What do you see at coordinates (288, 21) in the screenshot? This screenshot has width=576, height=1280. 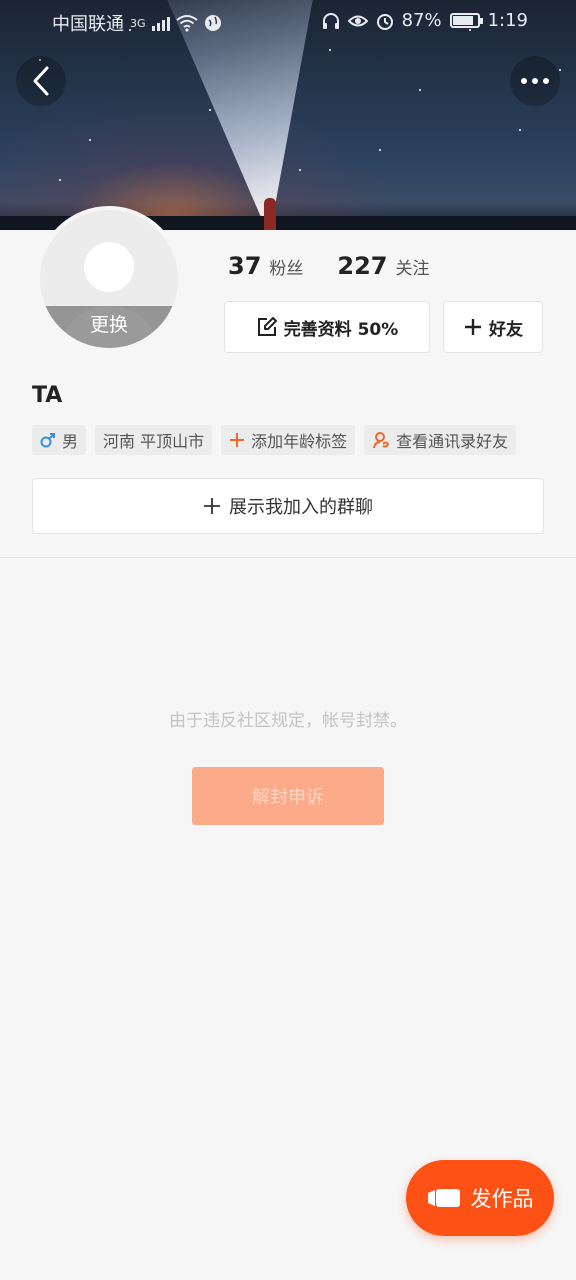 I see `status-bar: 中国联通 3G 87% 1:19` at bounding box center [288, 21].